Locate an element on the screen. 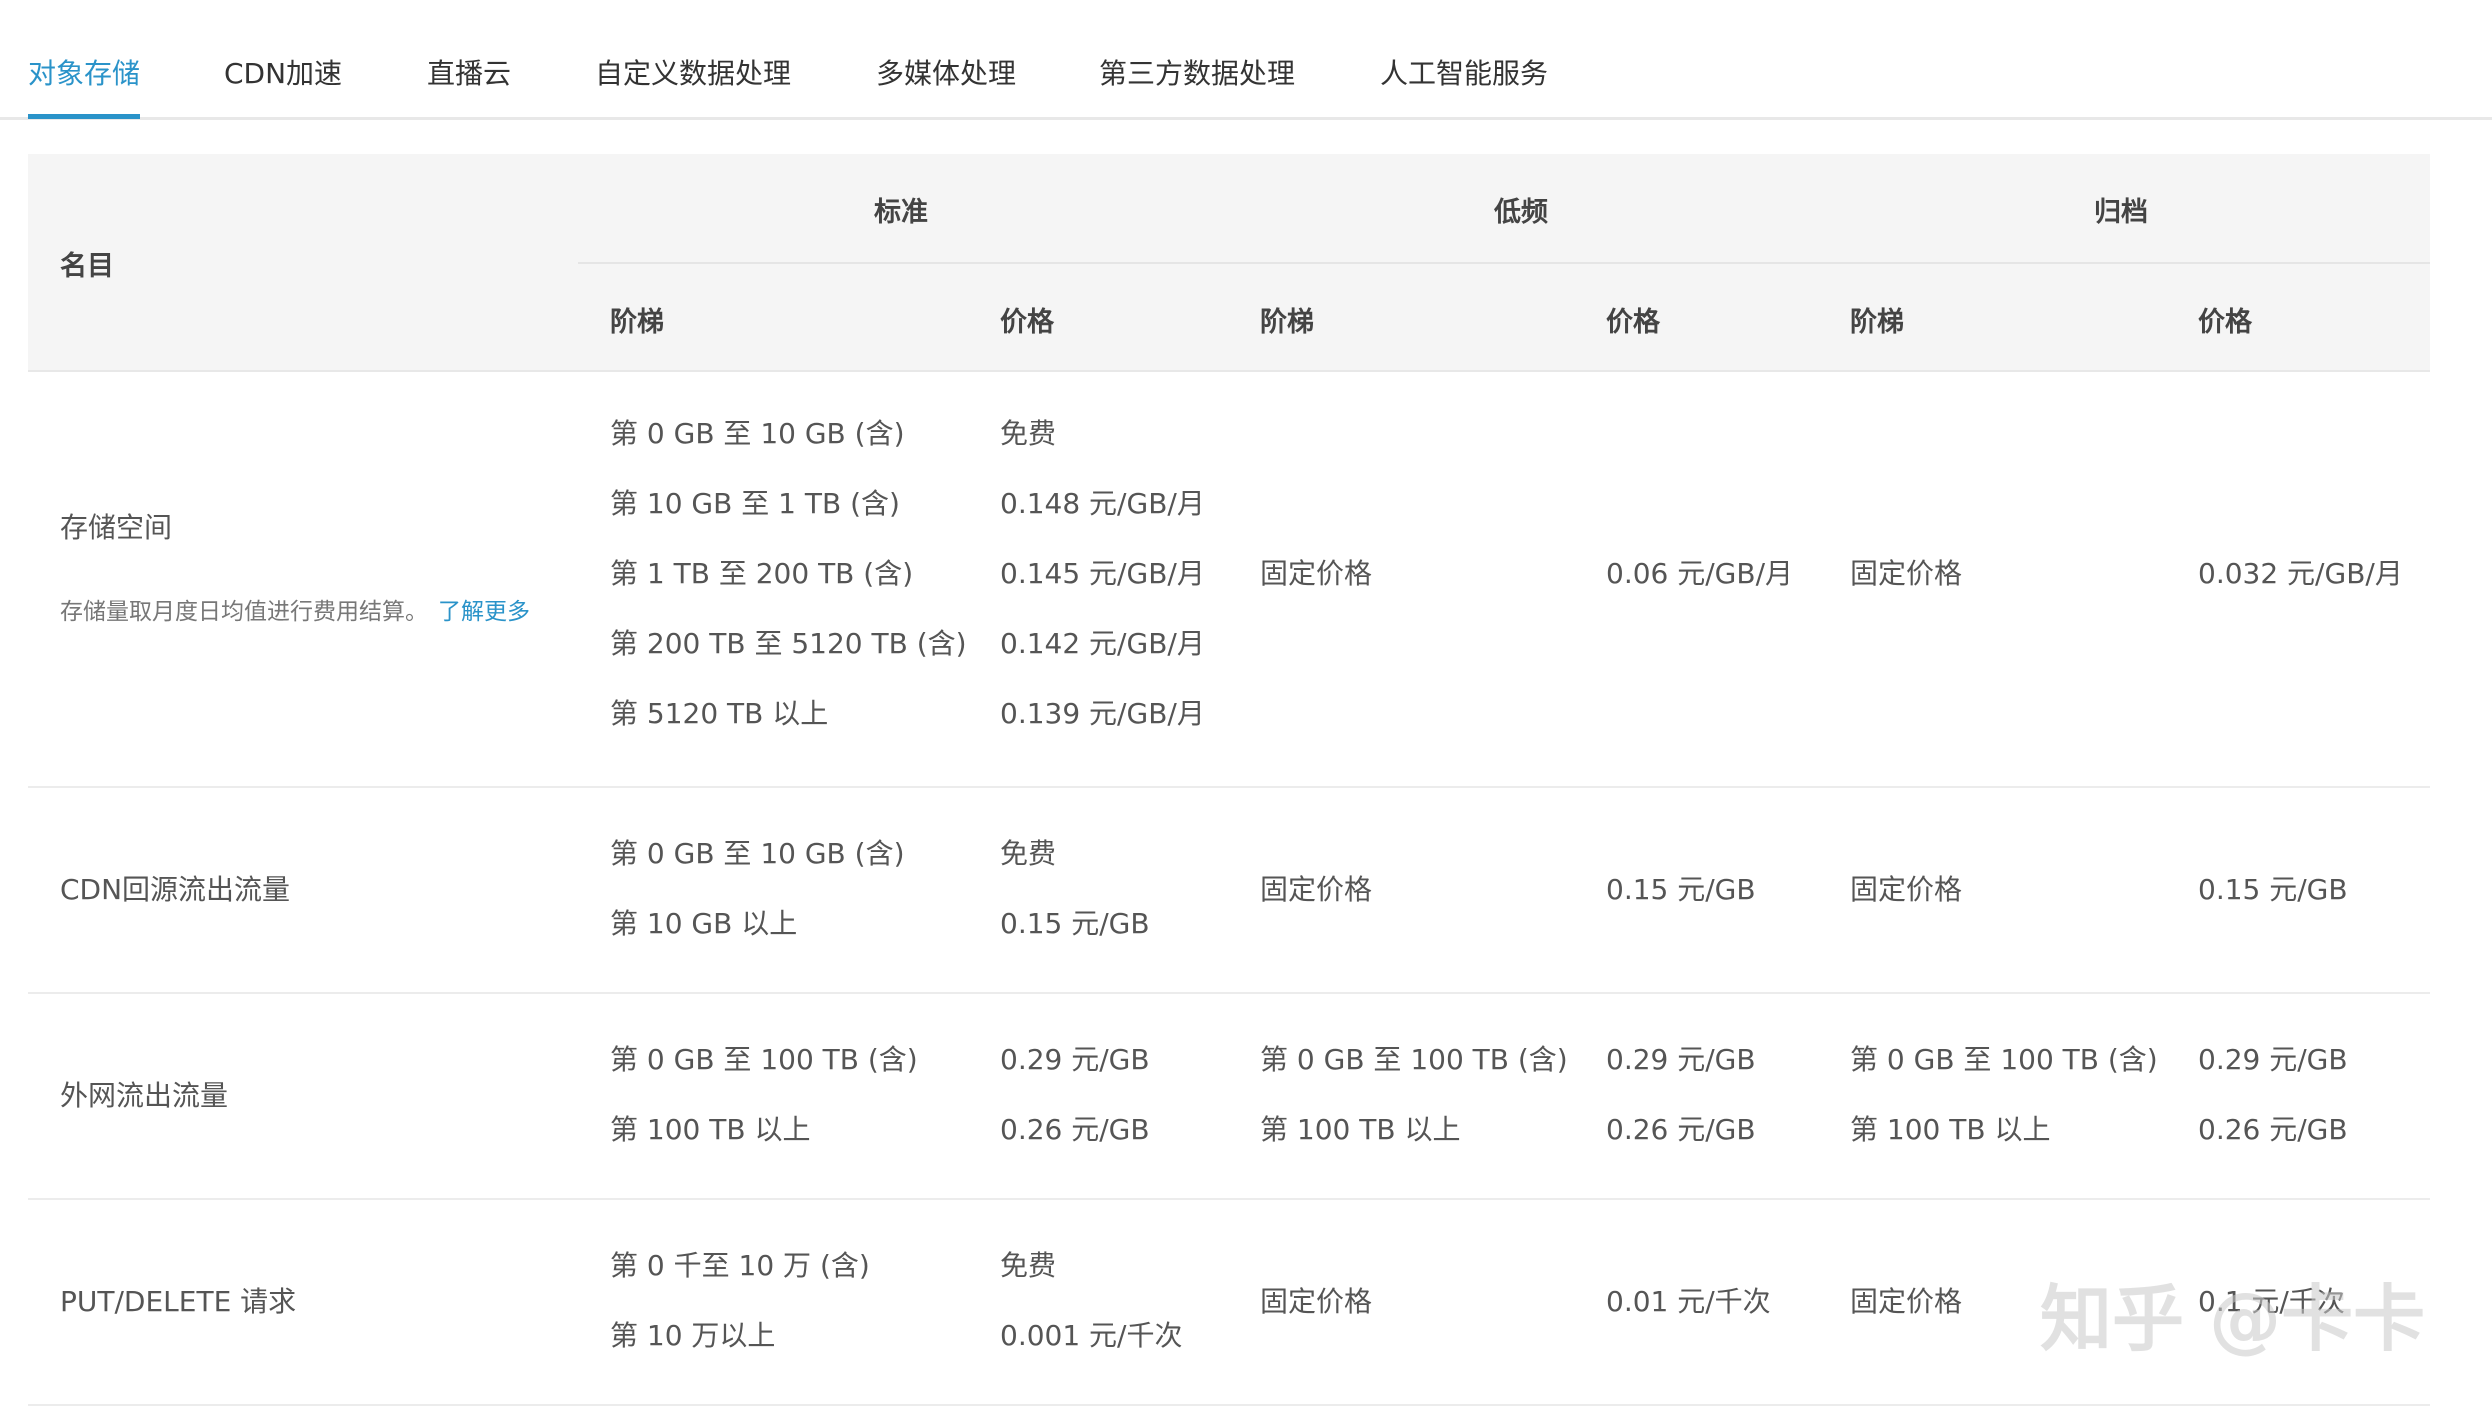 The height and width of the screenshot is (1408, 2492). tab-ai-services: 人工智能服务 is located at coordinates (1464, 74).